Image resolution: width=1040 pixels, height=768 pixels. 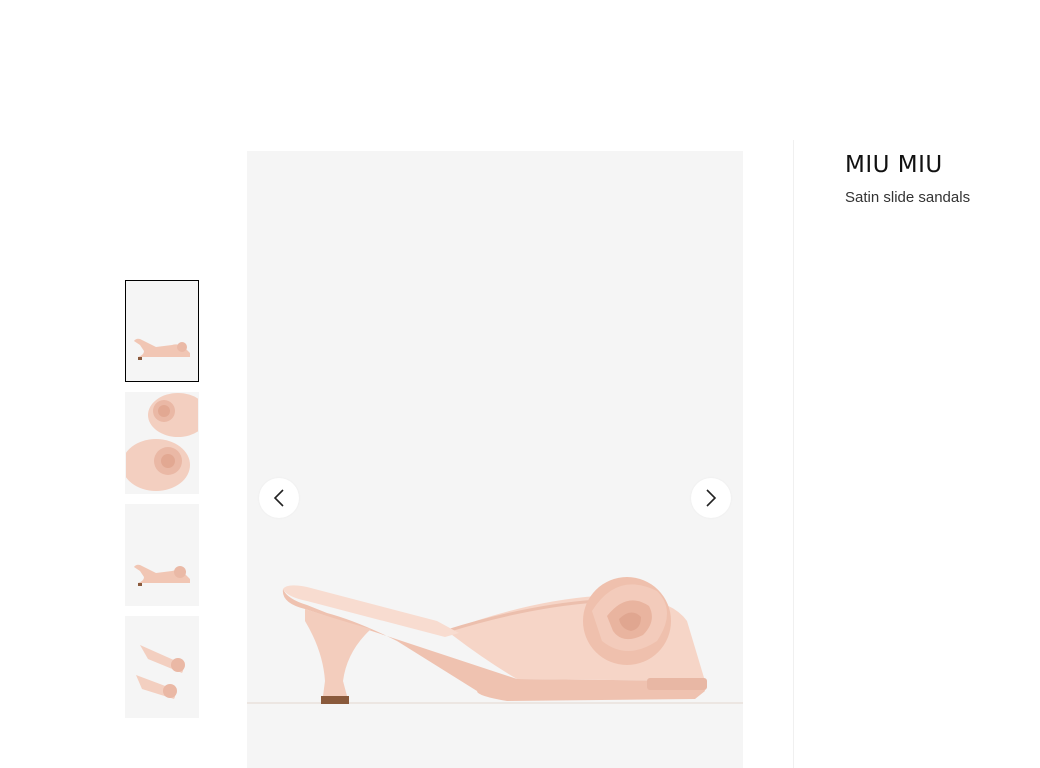 I want to click on thumbnail-list, so click(x=162, y=504).